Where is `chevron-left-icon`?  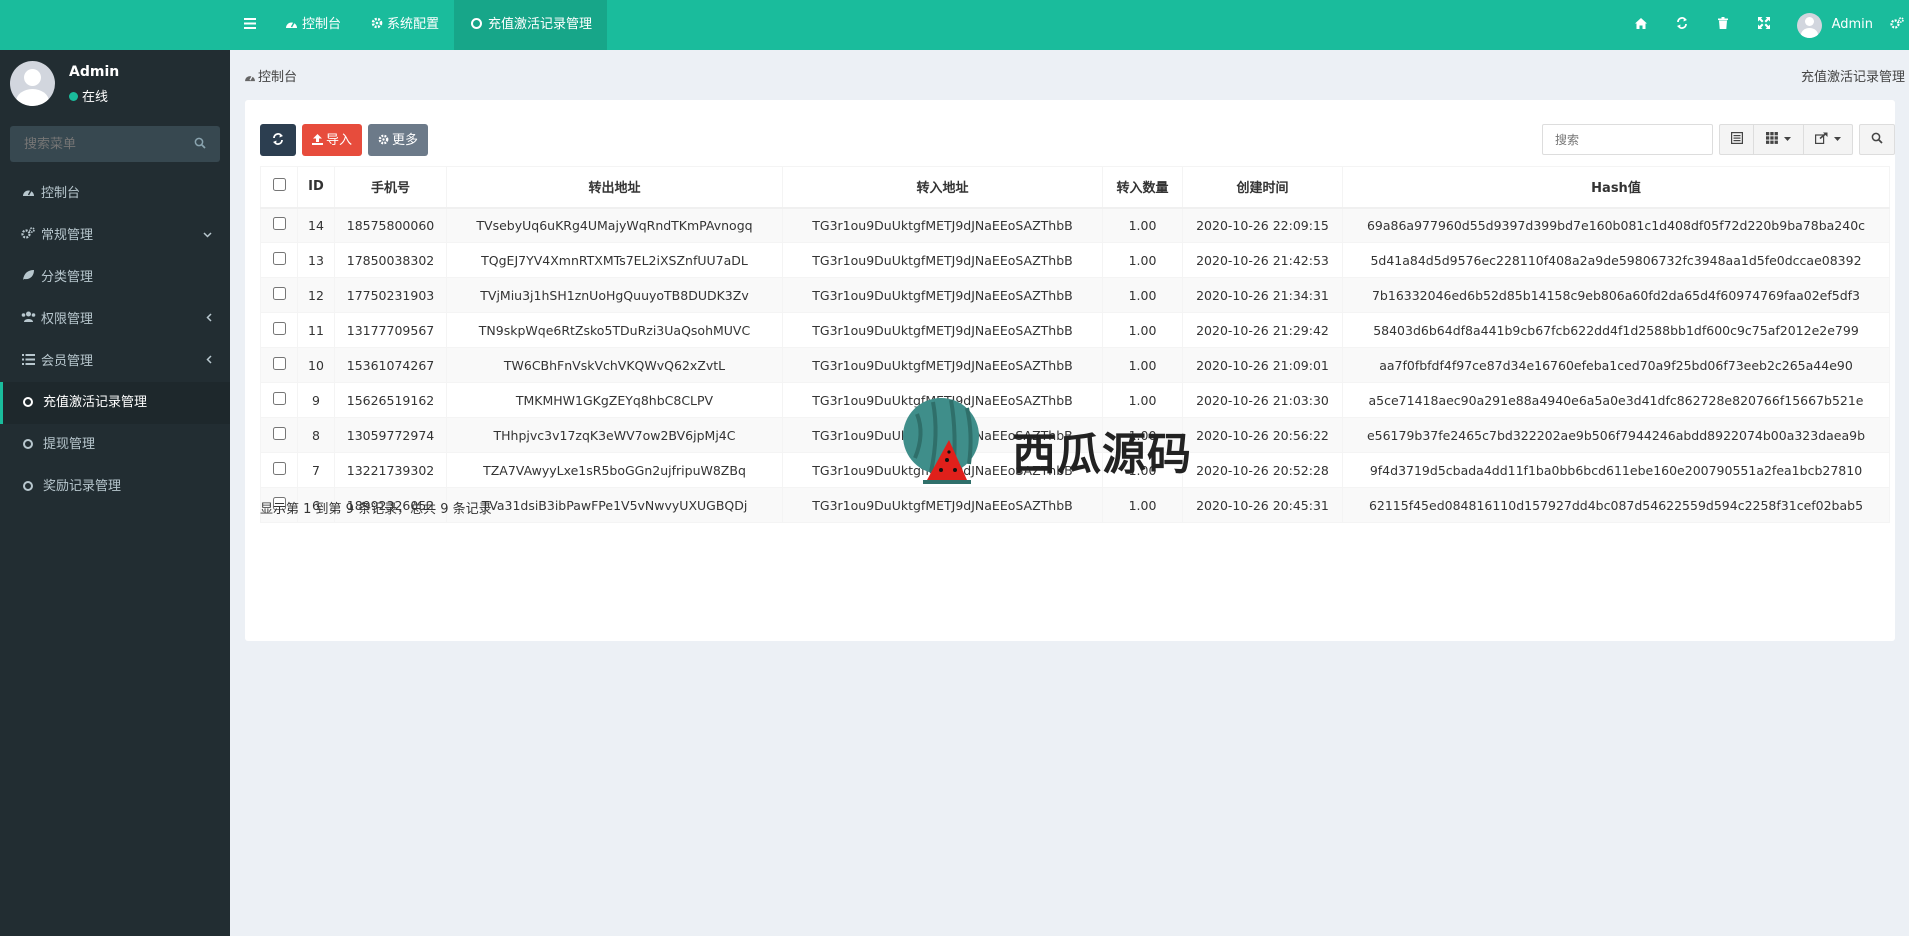
chevron-left-icon is located at coordinates (209, 319).